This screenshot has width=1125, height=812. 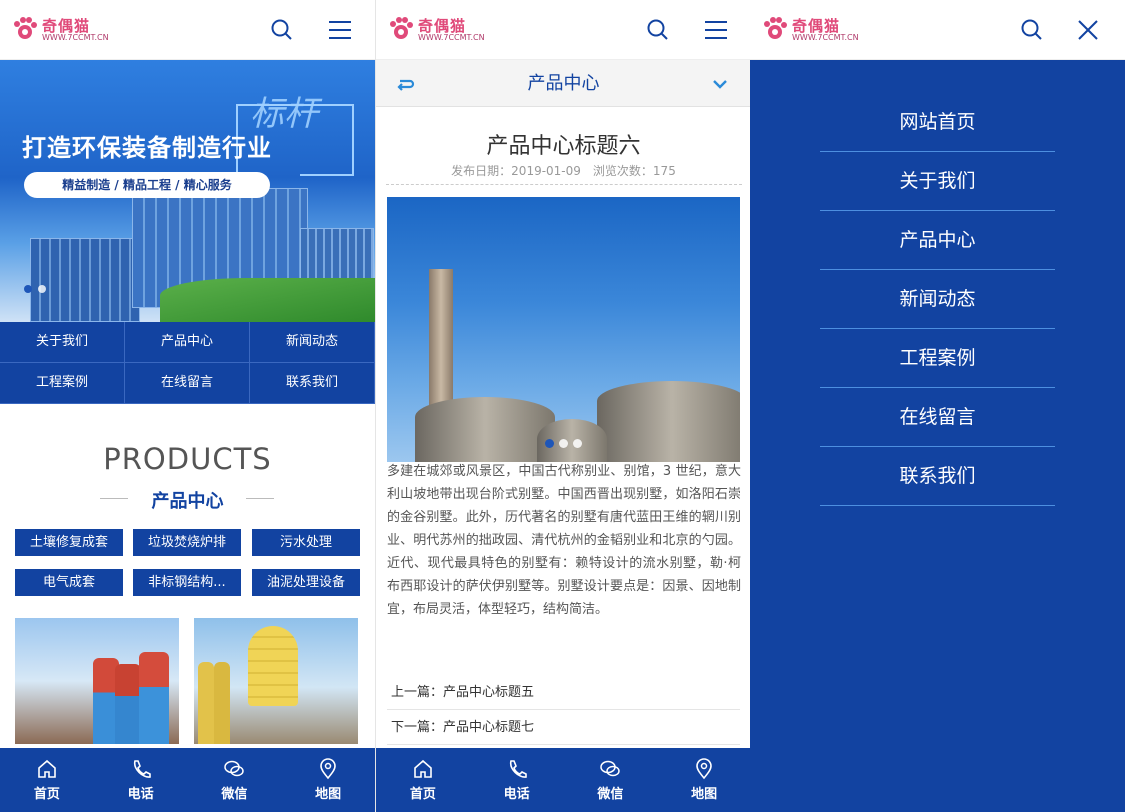 I want to click on nav-news: 新闻动态, so click(x=312, y=342).